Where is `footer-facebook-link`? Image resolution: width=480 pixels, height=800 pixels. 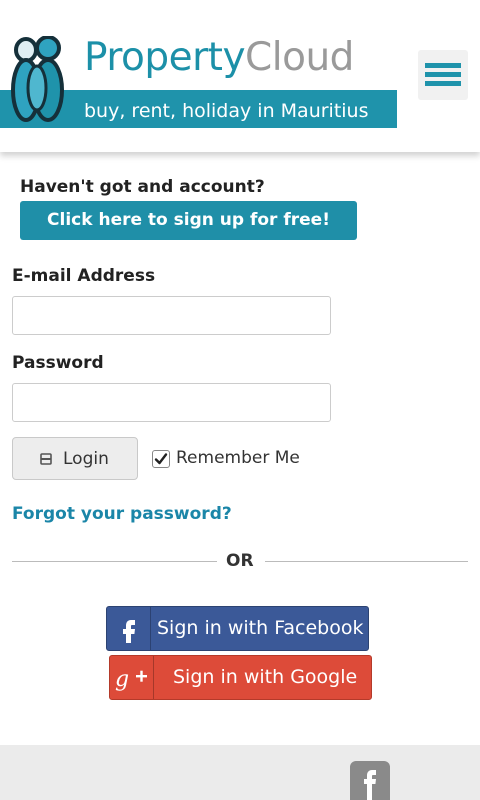 footer-facebook-link is located at coordinates (370, 780).